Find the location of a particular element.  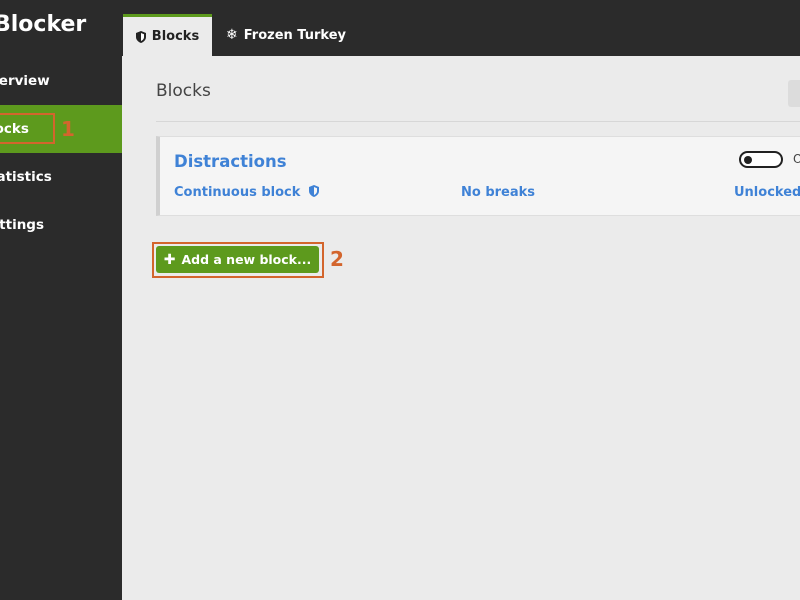

app-title: Blocker is located at coordinates (43, 24).